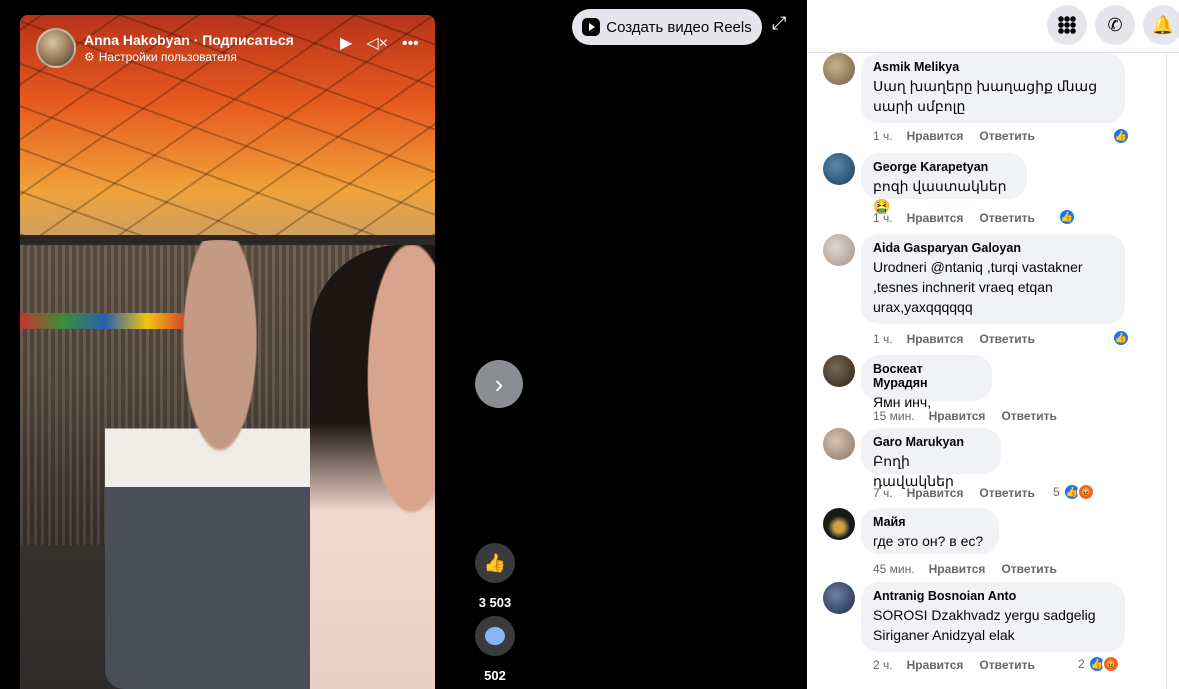  I want to click on menu-button, so click(1067, 25).